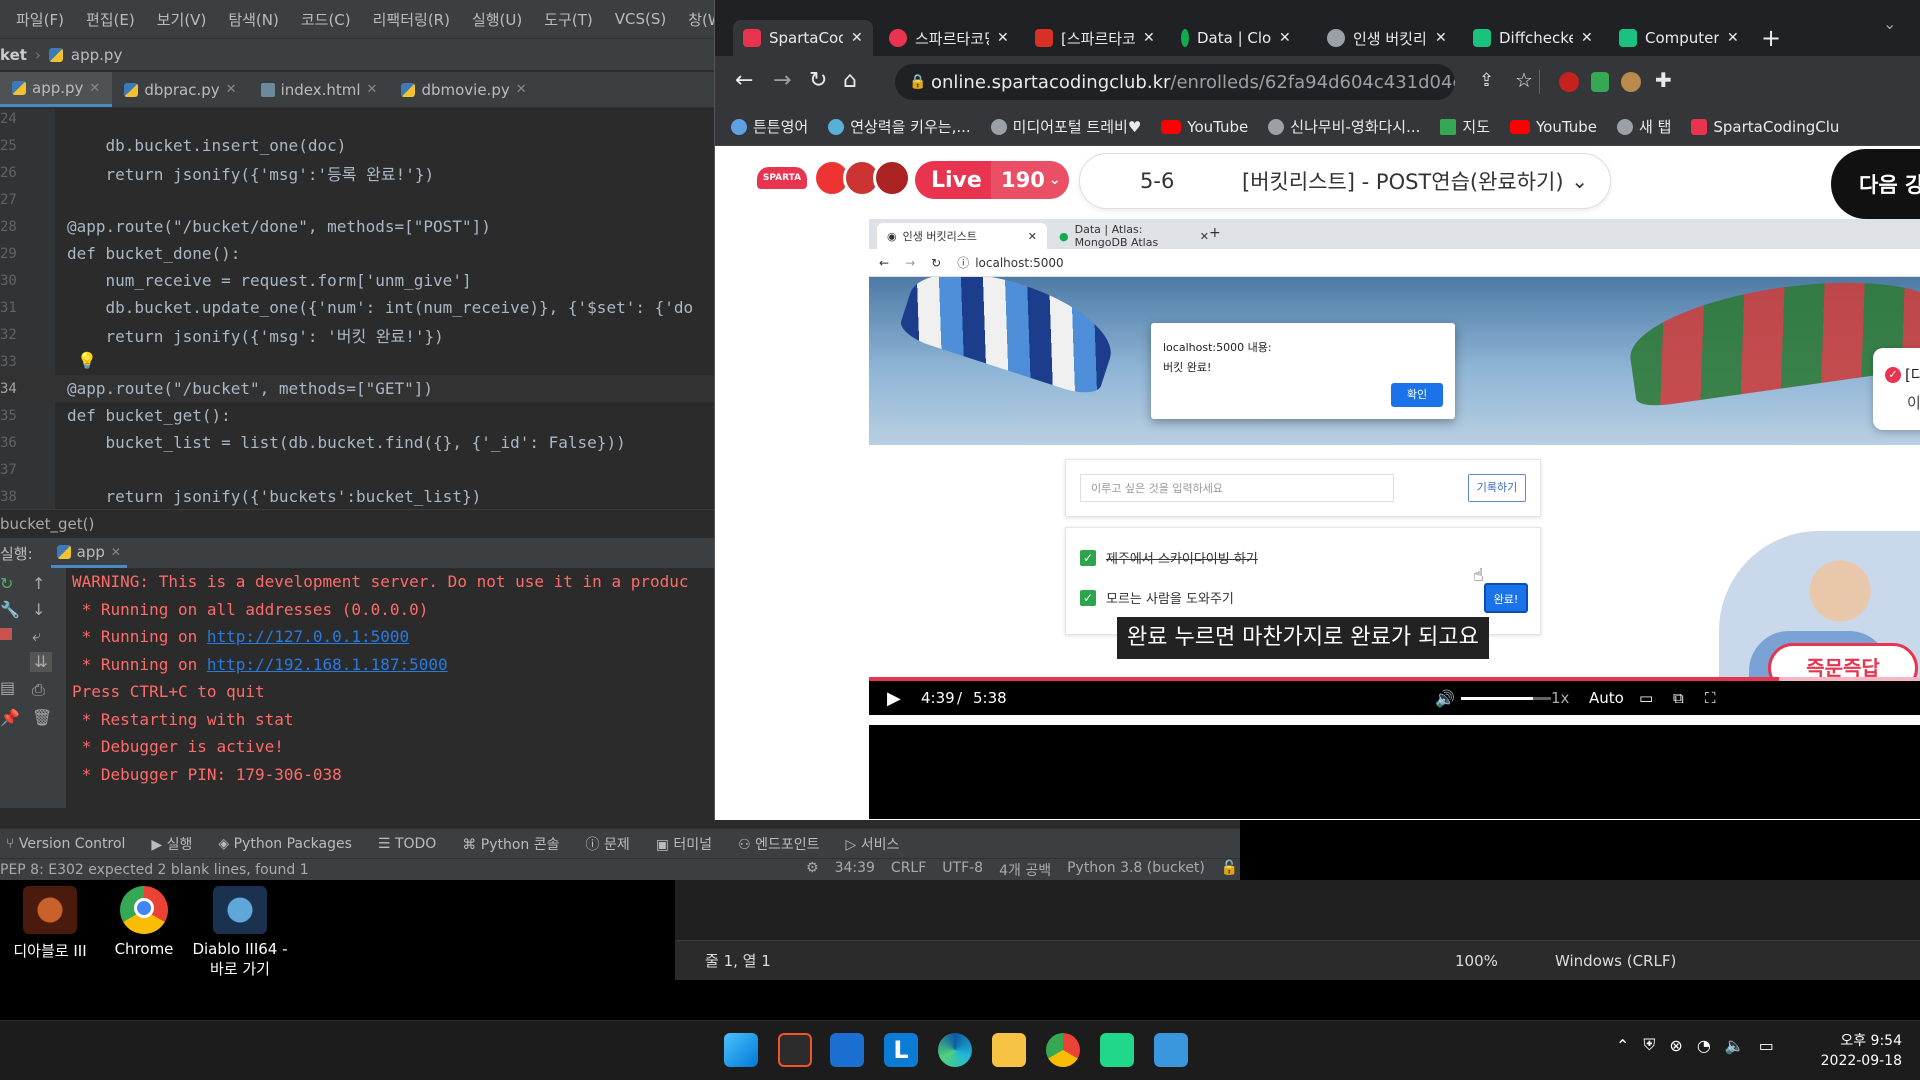 The height and width of the screenshot is (1080, 1920). I want to click on stop-icon, so click(6, 634).